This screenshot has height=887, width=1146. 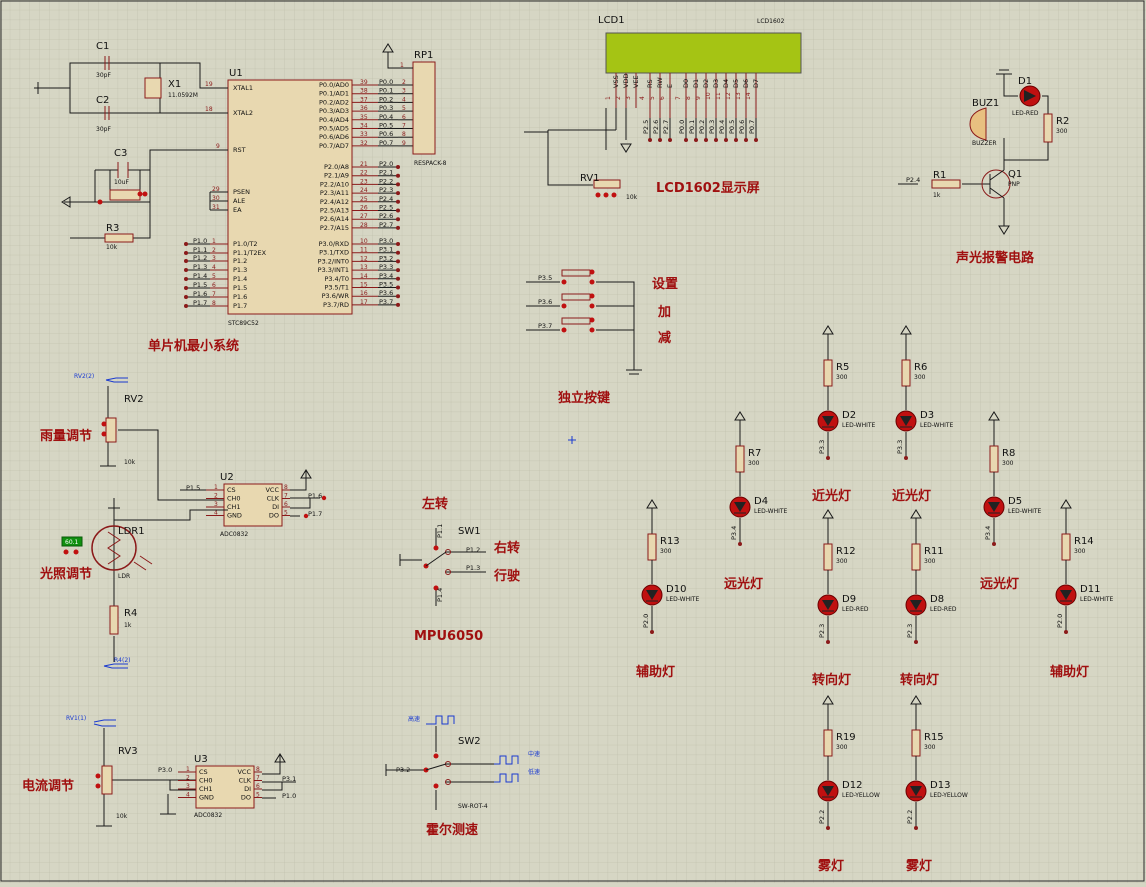 What do you see at coordinates (708, 188) in the screenshot?
I see `label-lcd-screen: LCD1602显示屏` at bounding box center [708, 188].